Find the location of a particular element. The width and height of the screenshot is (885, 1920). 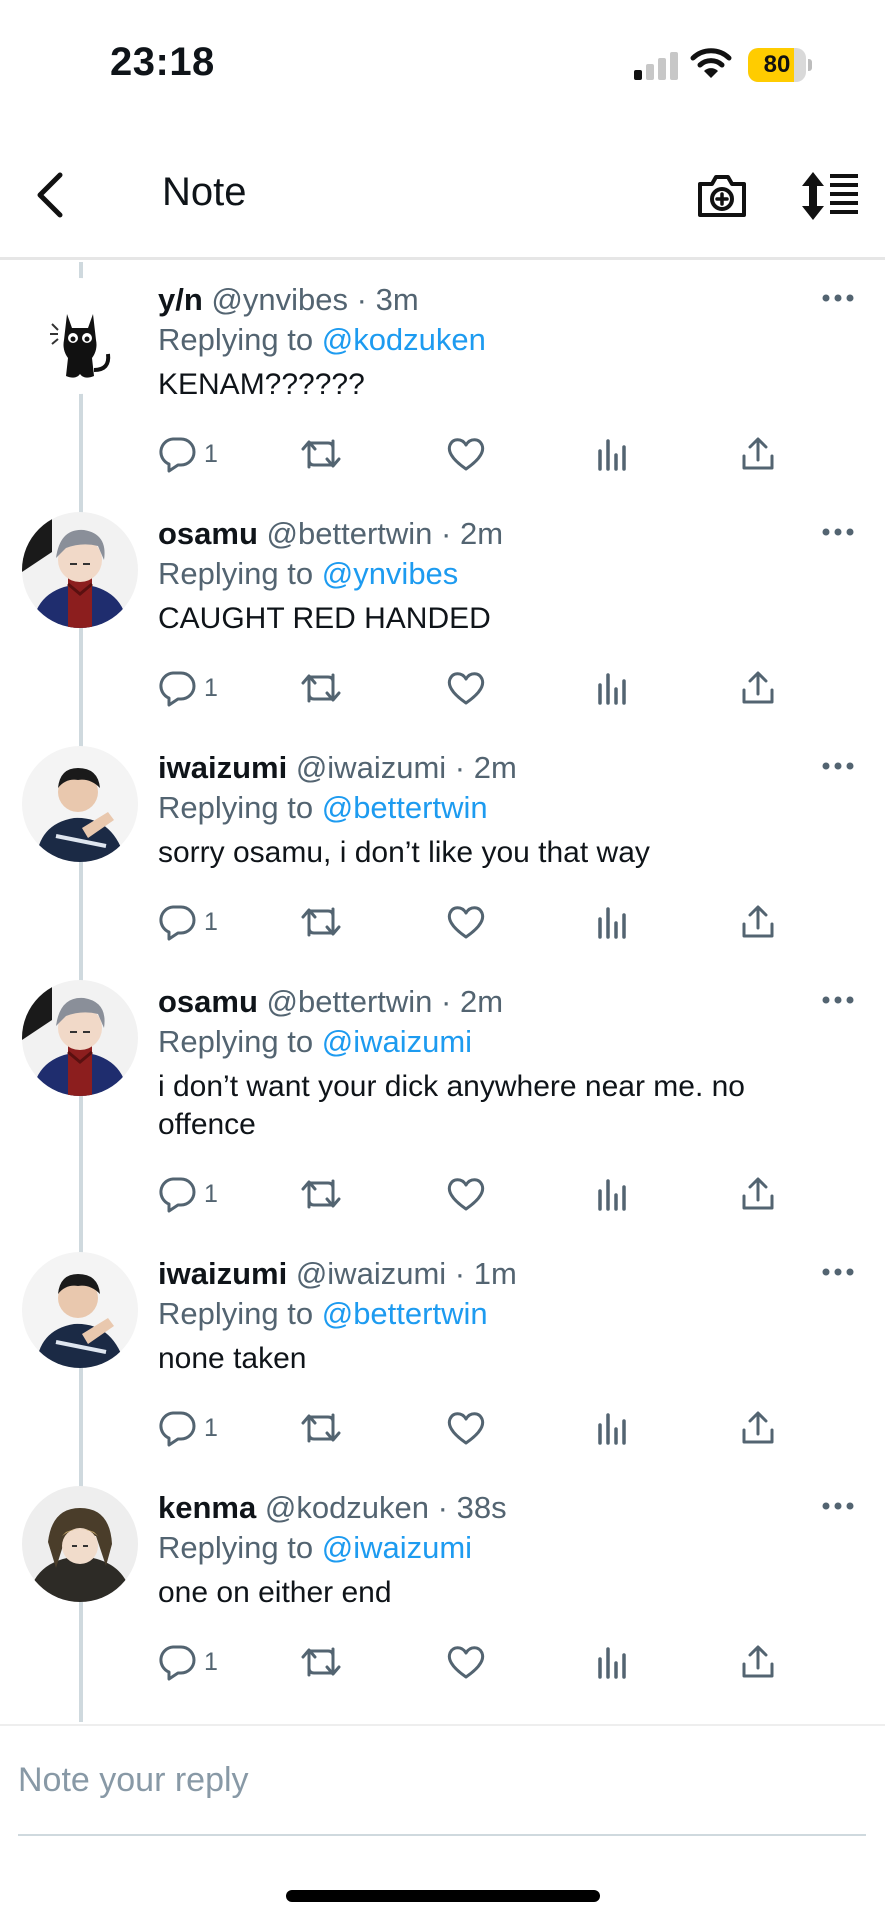

home-indicator is located at coordinates (443, 1896).